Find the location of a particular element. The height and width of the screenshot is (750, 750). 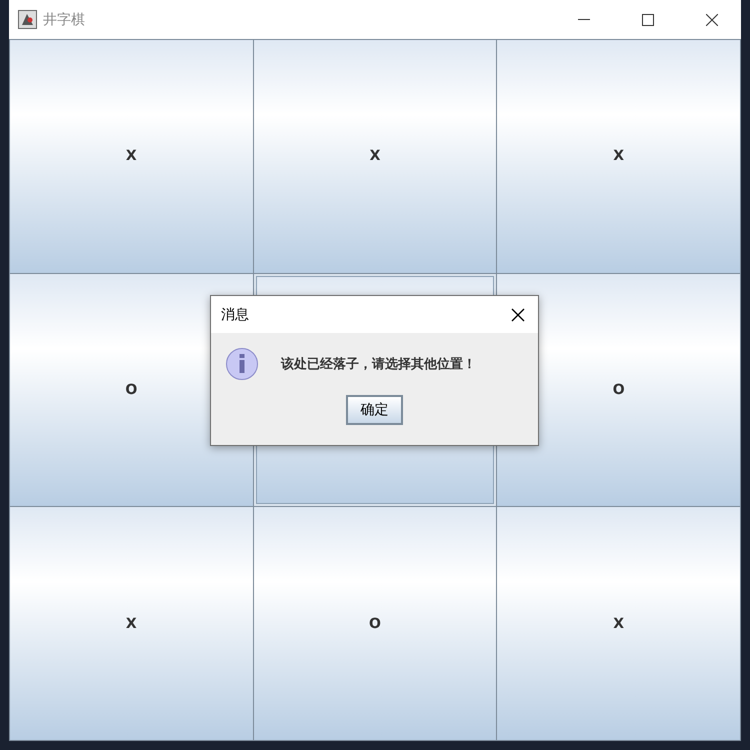

info-icon is located at coordinates (242, 364).